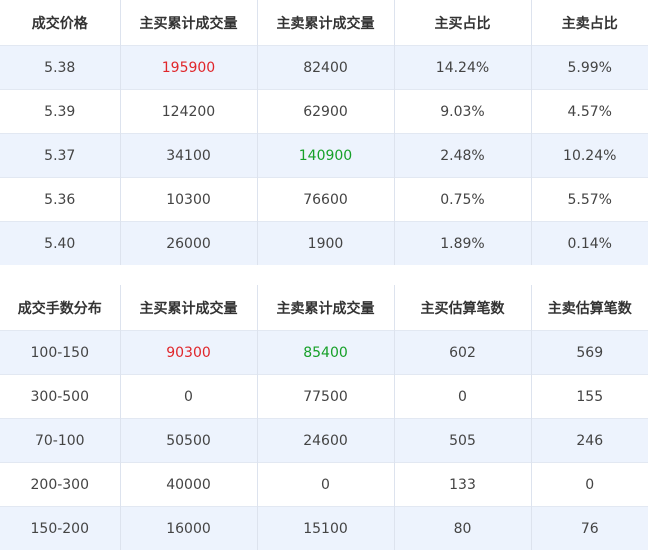 The height and width of the screenshot is (550, 648). I want to click on sell-volume-cell: 62900, so click(325, 112).